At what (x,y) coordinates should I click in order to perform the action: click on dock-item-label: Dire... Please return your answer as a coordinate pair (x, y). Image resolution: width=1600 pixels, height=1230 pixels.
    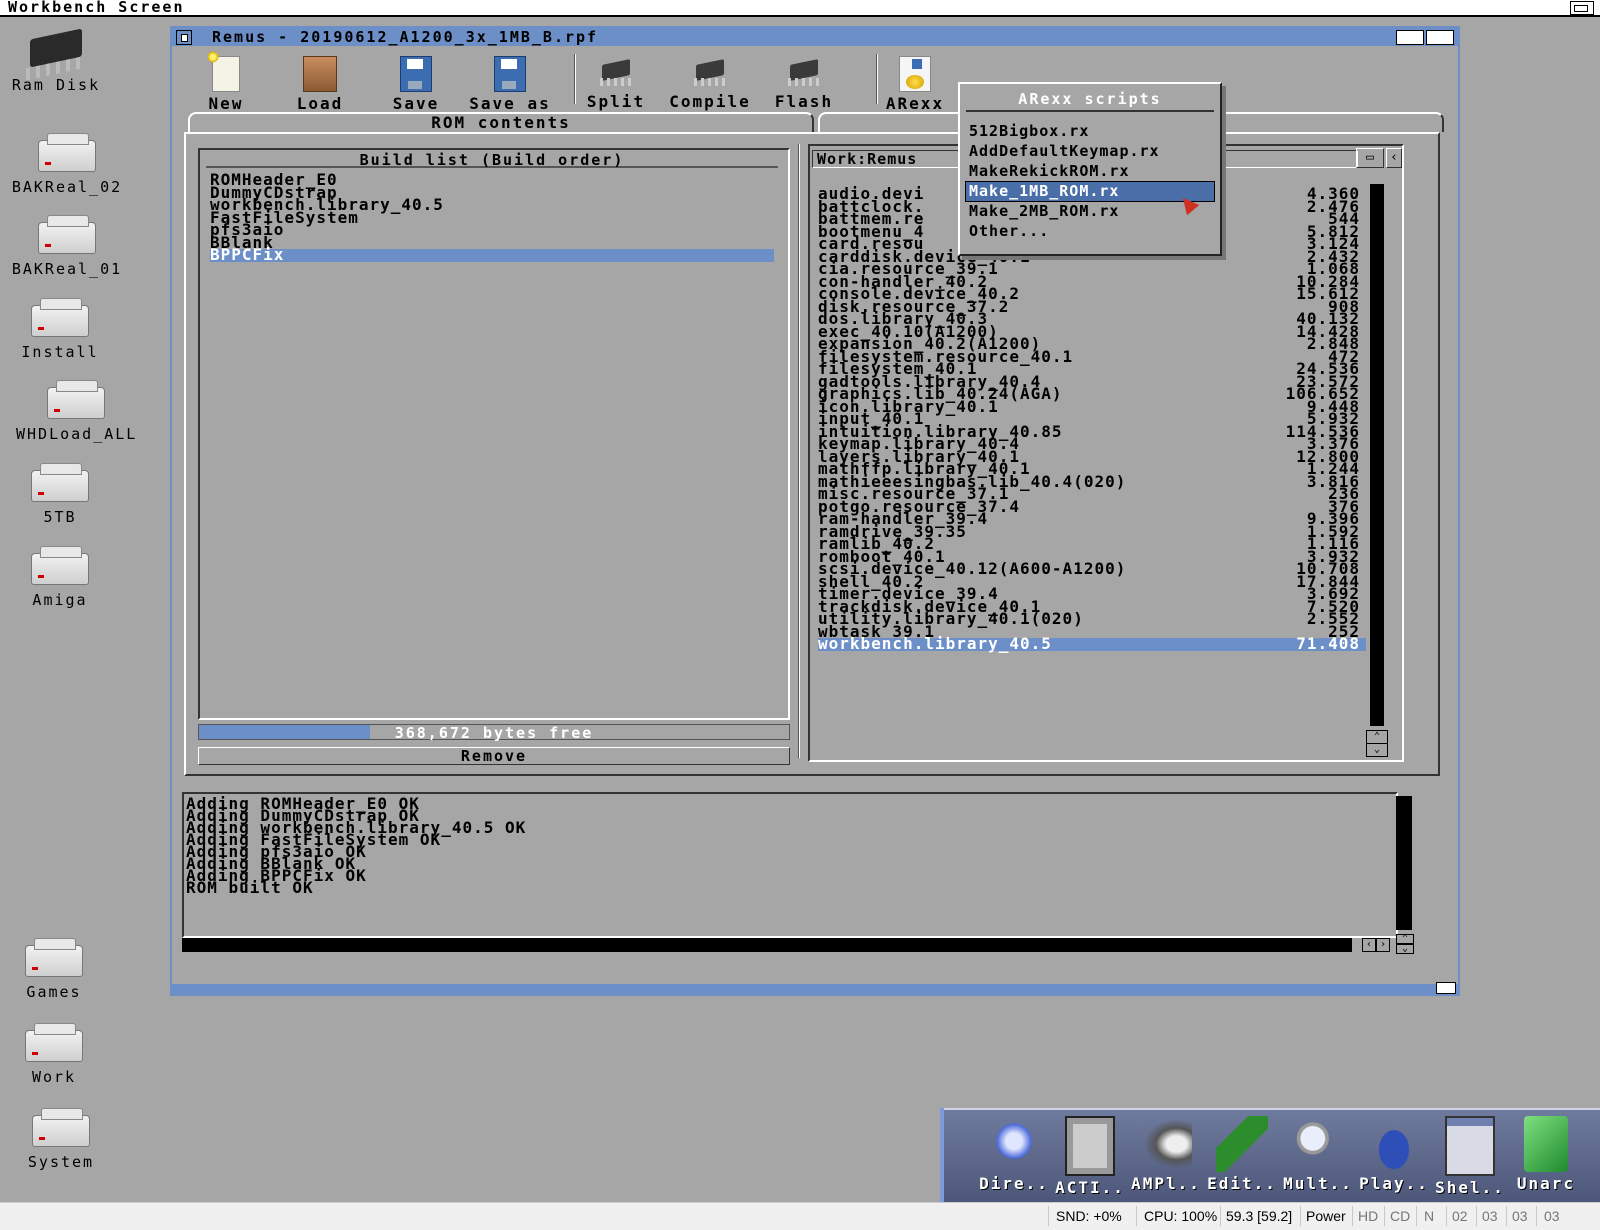
    Looking at the image, I should click on (1014, 1183).